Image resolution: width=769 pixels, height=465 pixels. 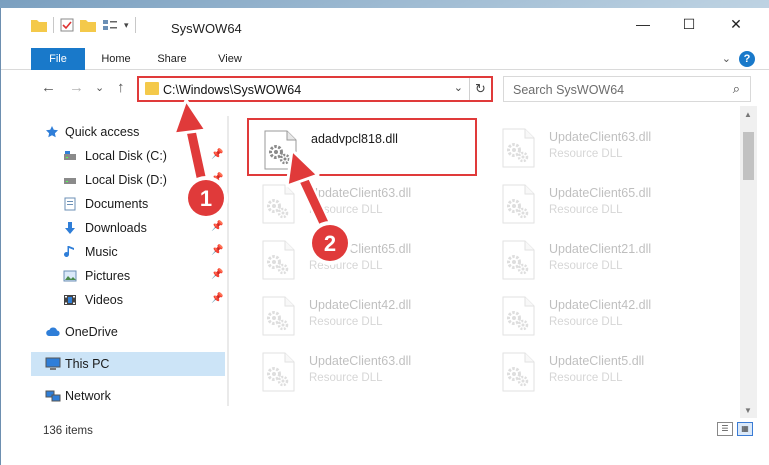 What do you see at coordinates (725, 429) in the screenshot?
I see `details-view-icon: ☰` at bounding box center [725, 429].